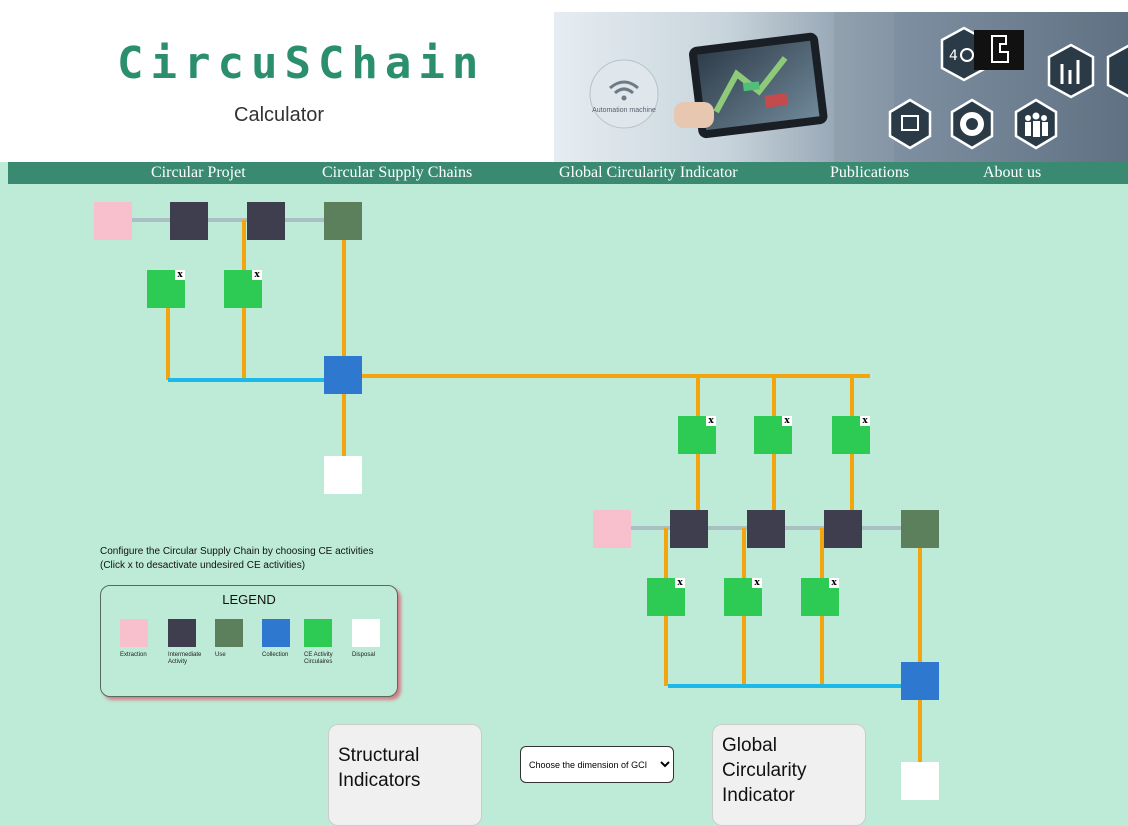 Image resolution: width=1128 pixels, height=826 pixels. Describe the element at coordinates (597, 764) in the screenshot. I see `gci-dimension-select: Choose the dimension of GCI` at that location.